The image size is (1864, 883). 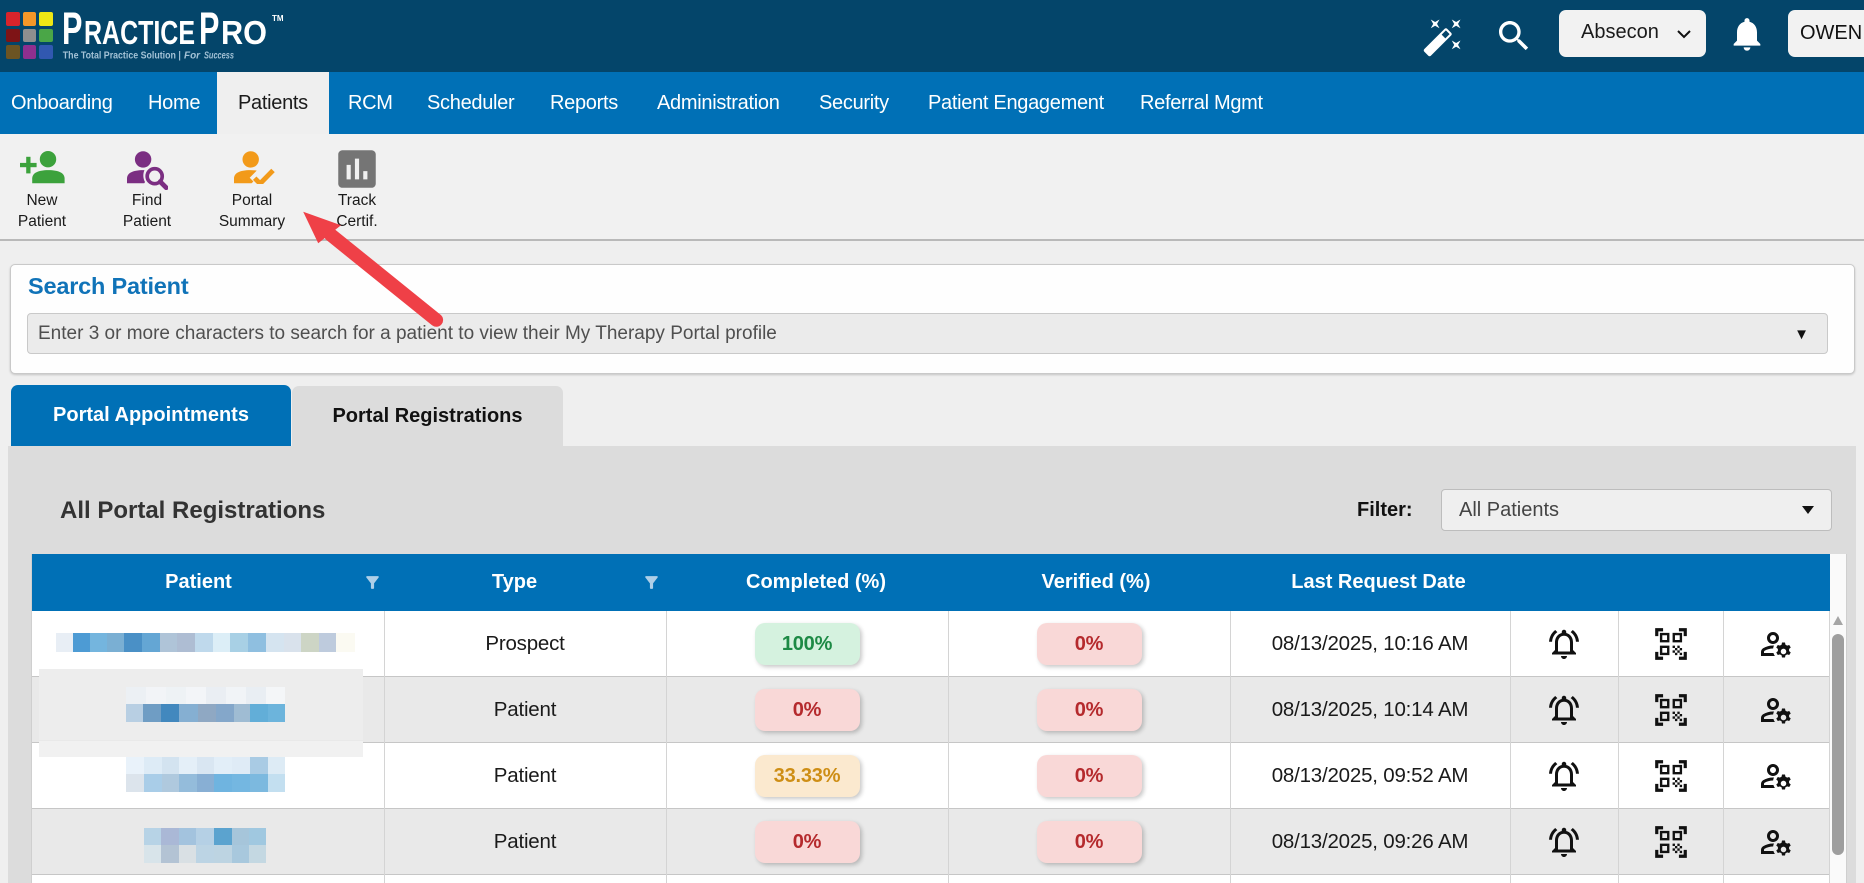 I want to click on svg-text: Success, so click(x=219, y=56).